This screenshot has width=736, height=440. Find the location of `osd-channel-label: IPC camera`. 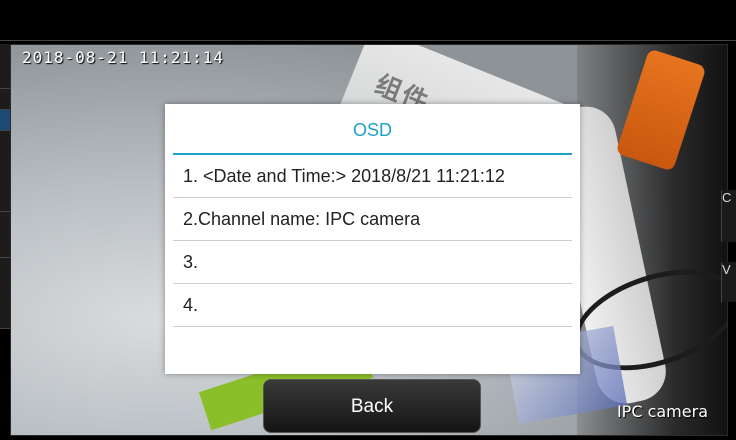

osd-channel-label: IPC camera is located at coordinates (662, 411).